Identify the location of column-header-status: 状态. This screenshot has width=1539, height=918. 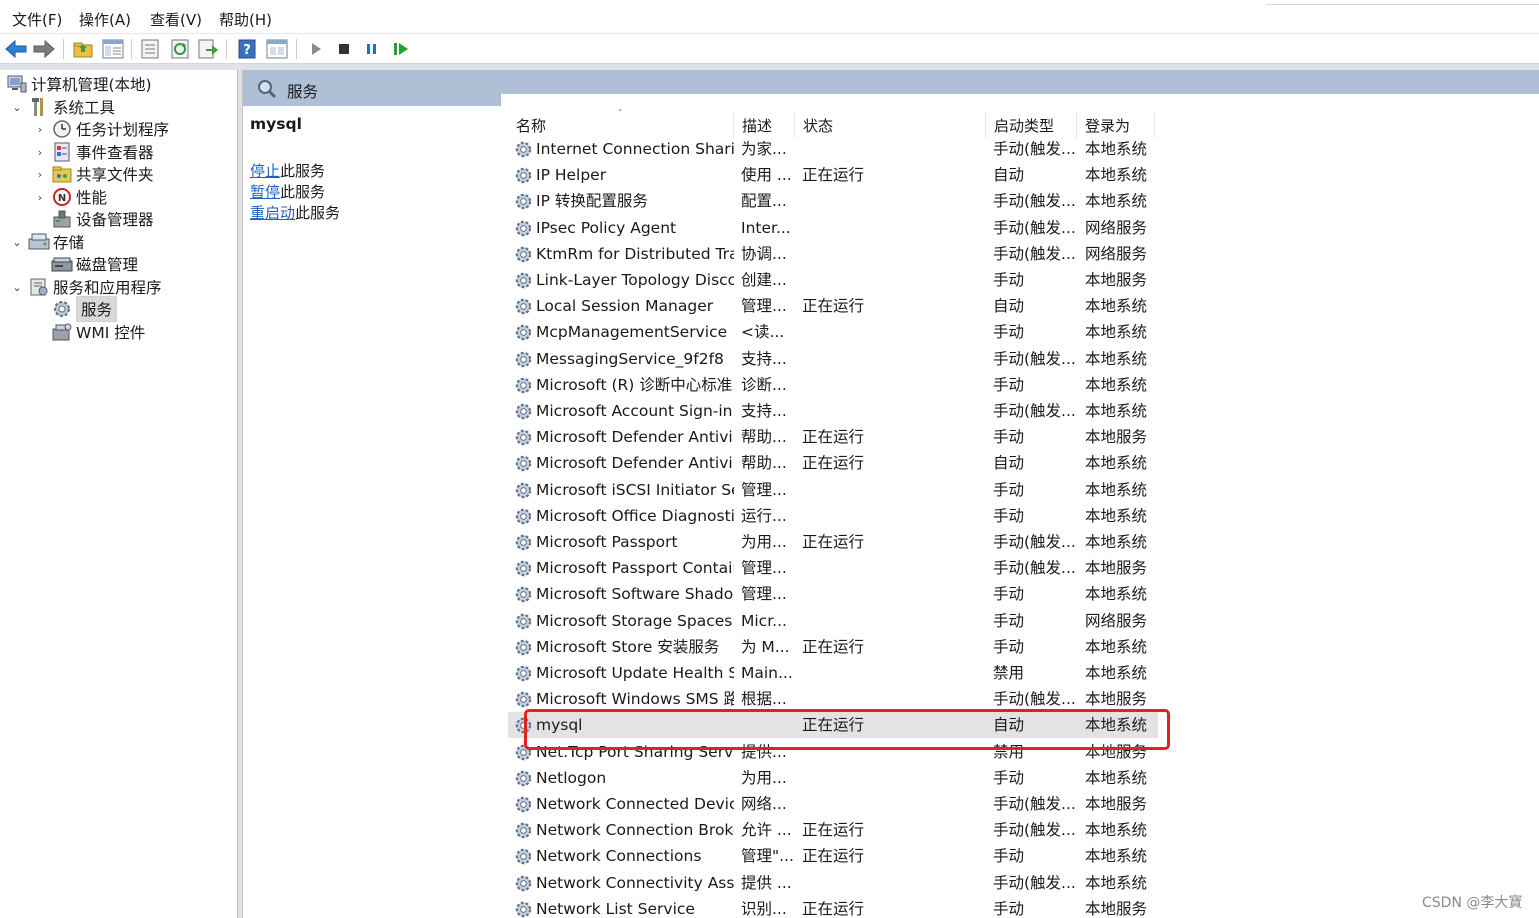
(890, 125).